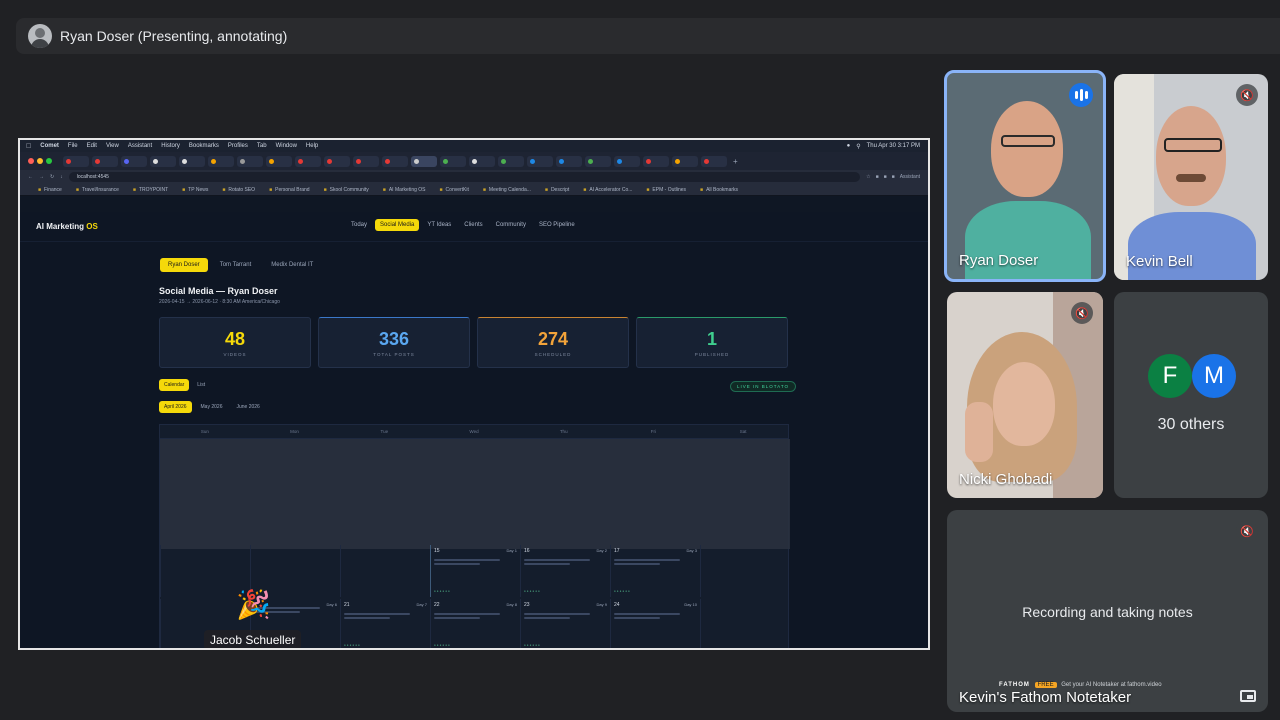  What do you see at coordinates (30, 177) in the screenshot?
I see `back-icon: ←` at bounding box center [30, 177].